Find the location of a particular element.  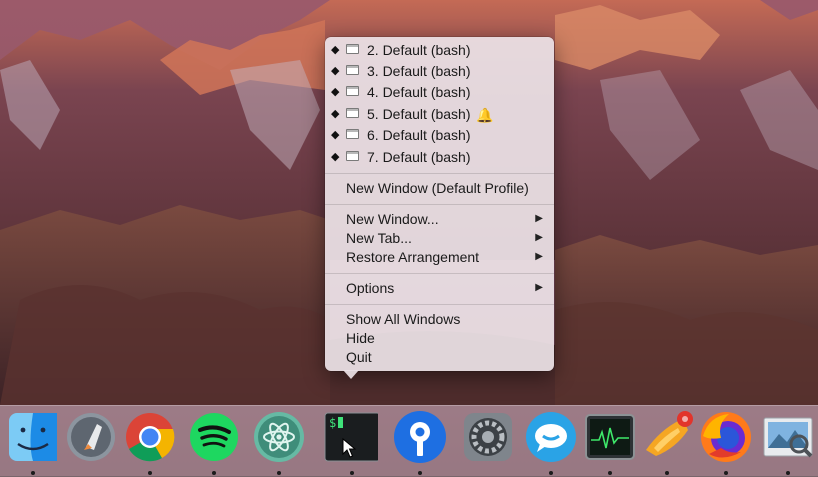

running-indicator-finder is located at coordinates (33, 473).